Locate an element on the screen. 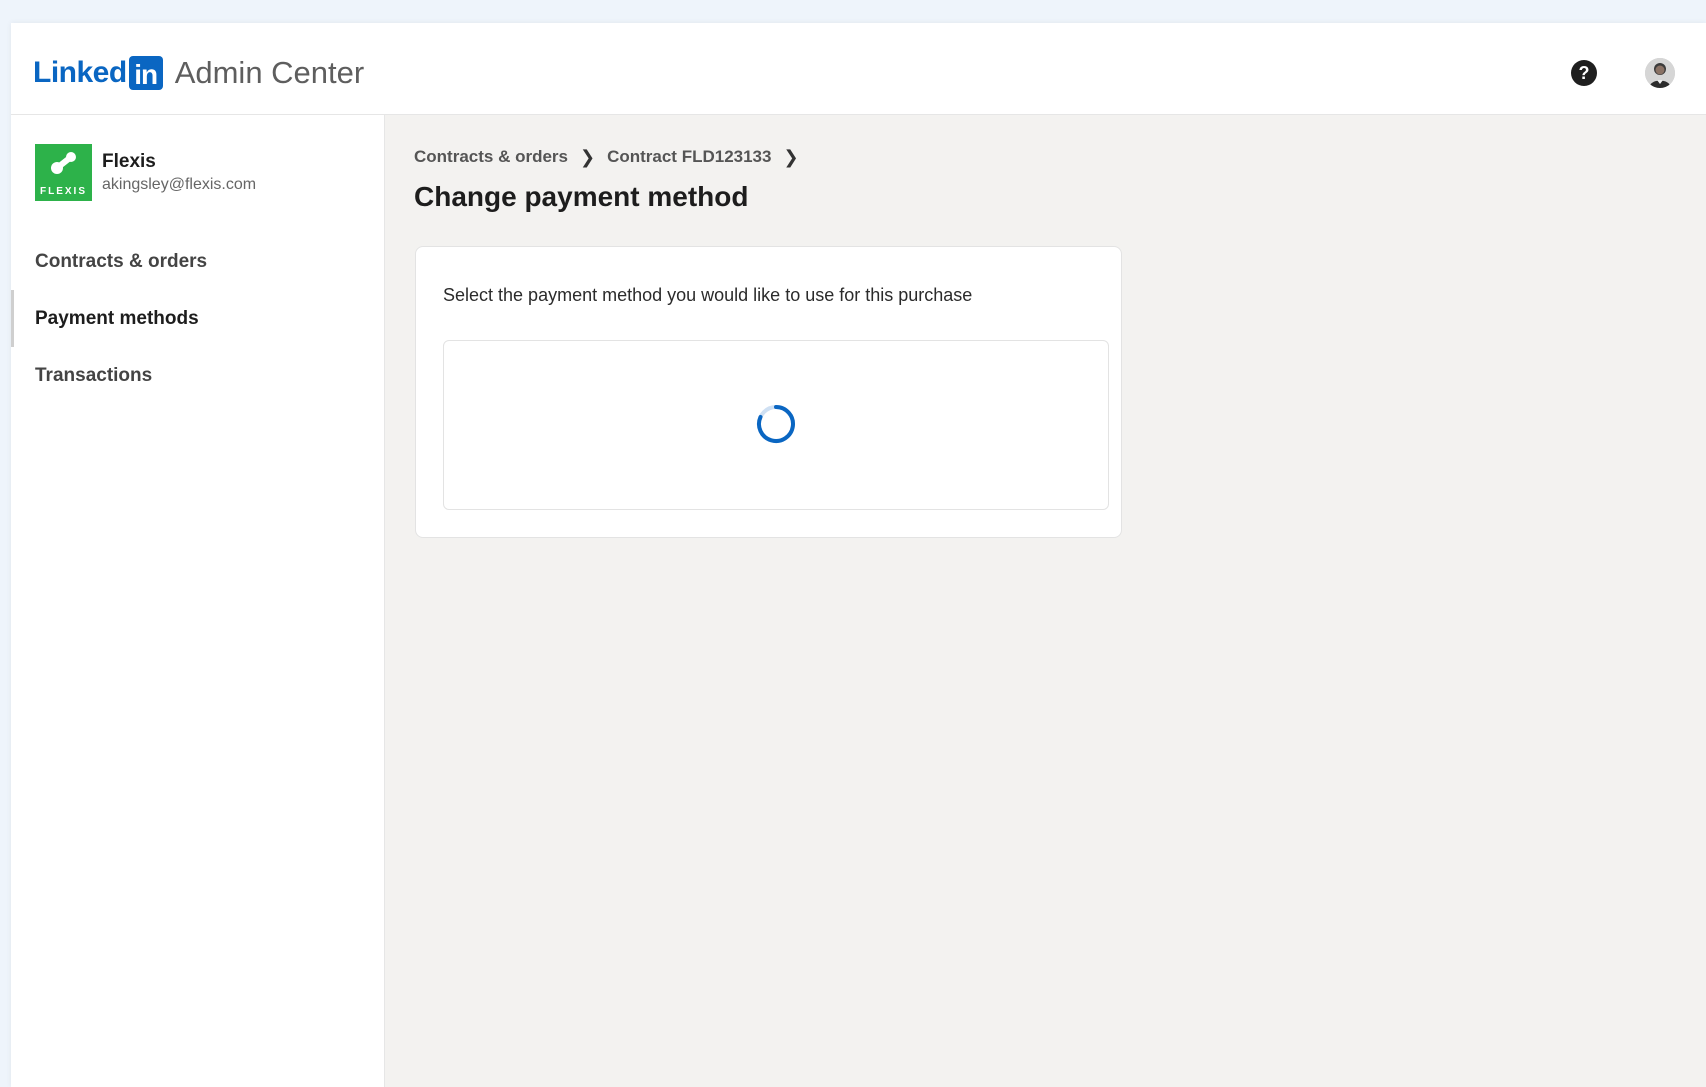  linkedin-admin-center-logo: Linked in Admin Center is located at coordinates (198, 73).